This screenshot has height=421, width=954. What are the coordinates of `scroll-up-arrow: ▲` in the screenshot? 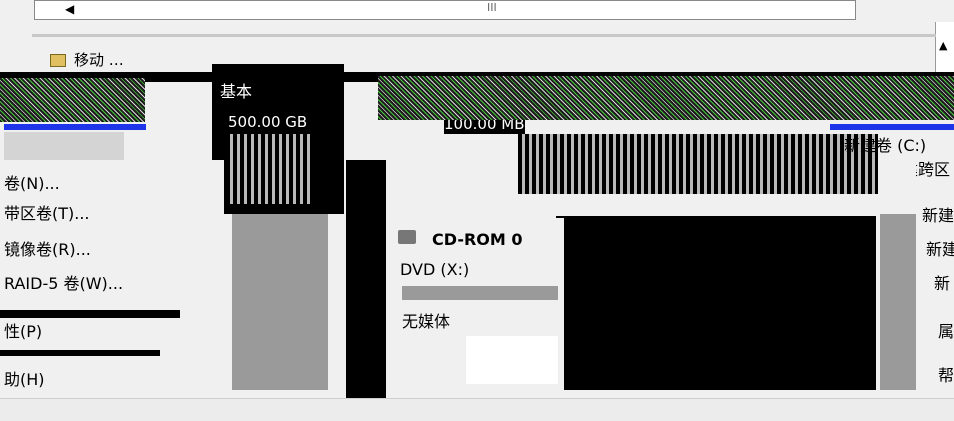 It's located at (943, 46).